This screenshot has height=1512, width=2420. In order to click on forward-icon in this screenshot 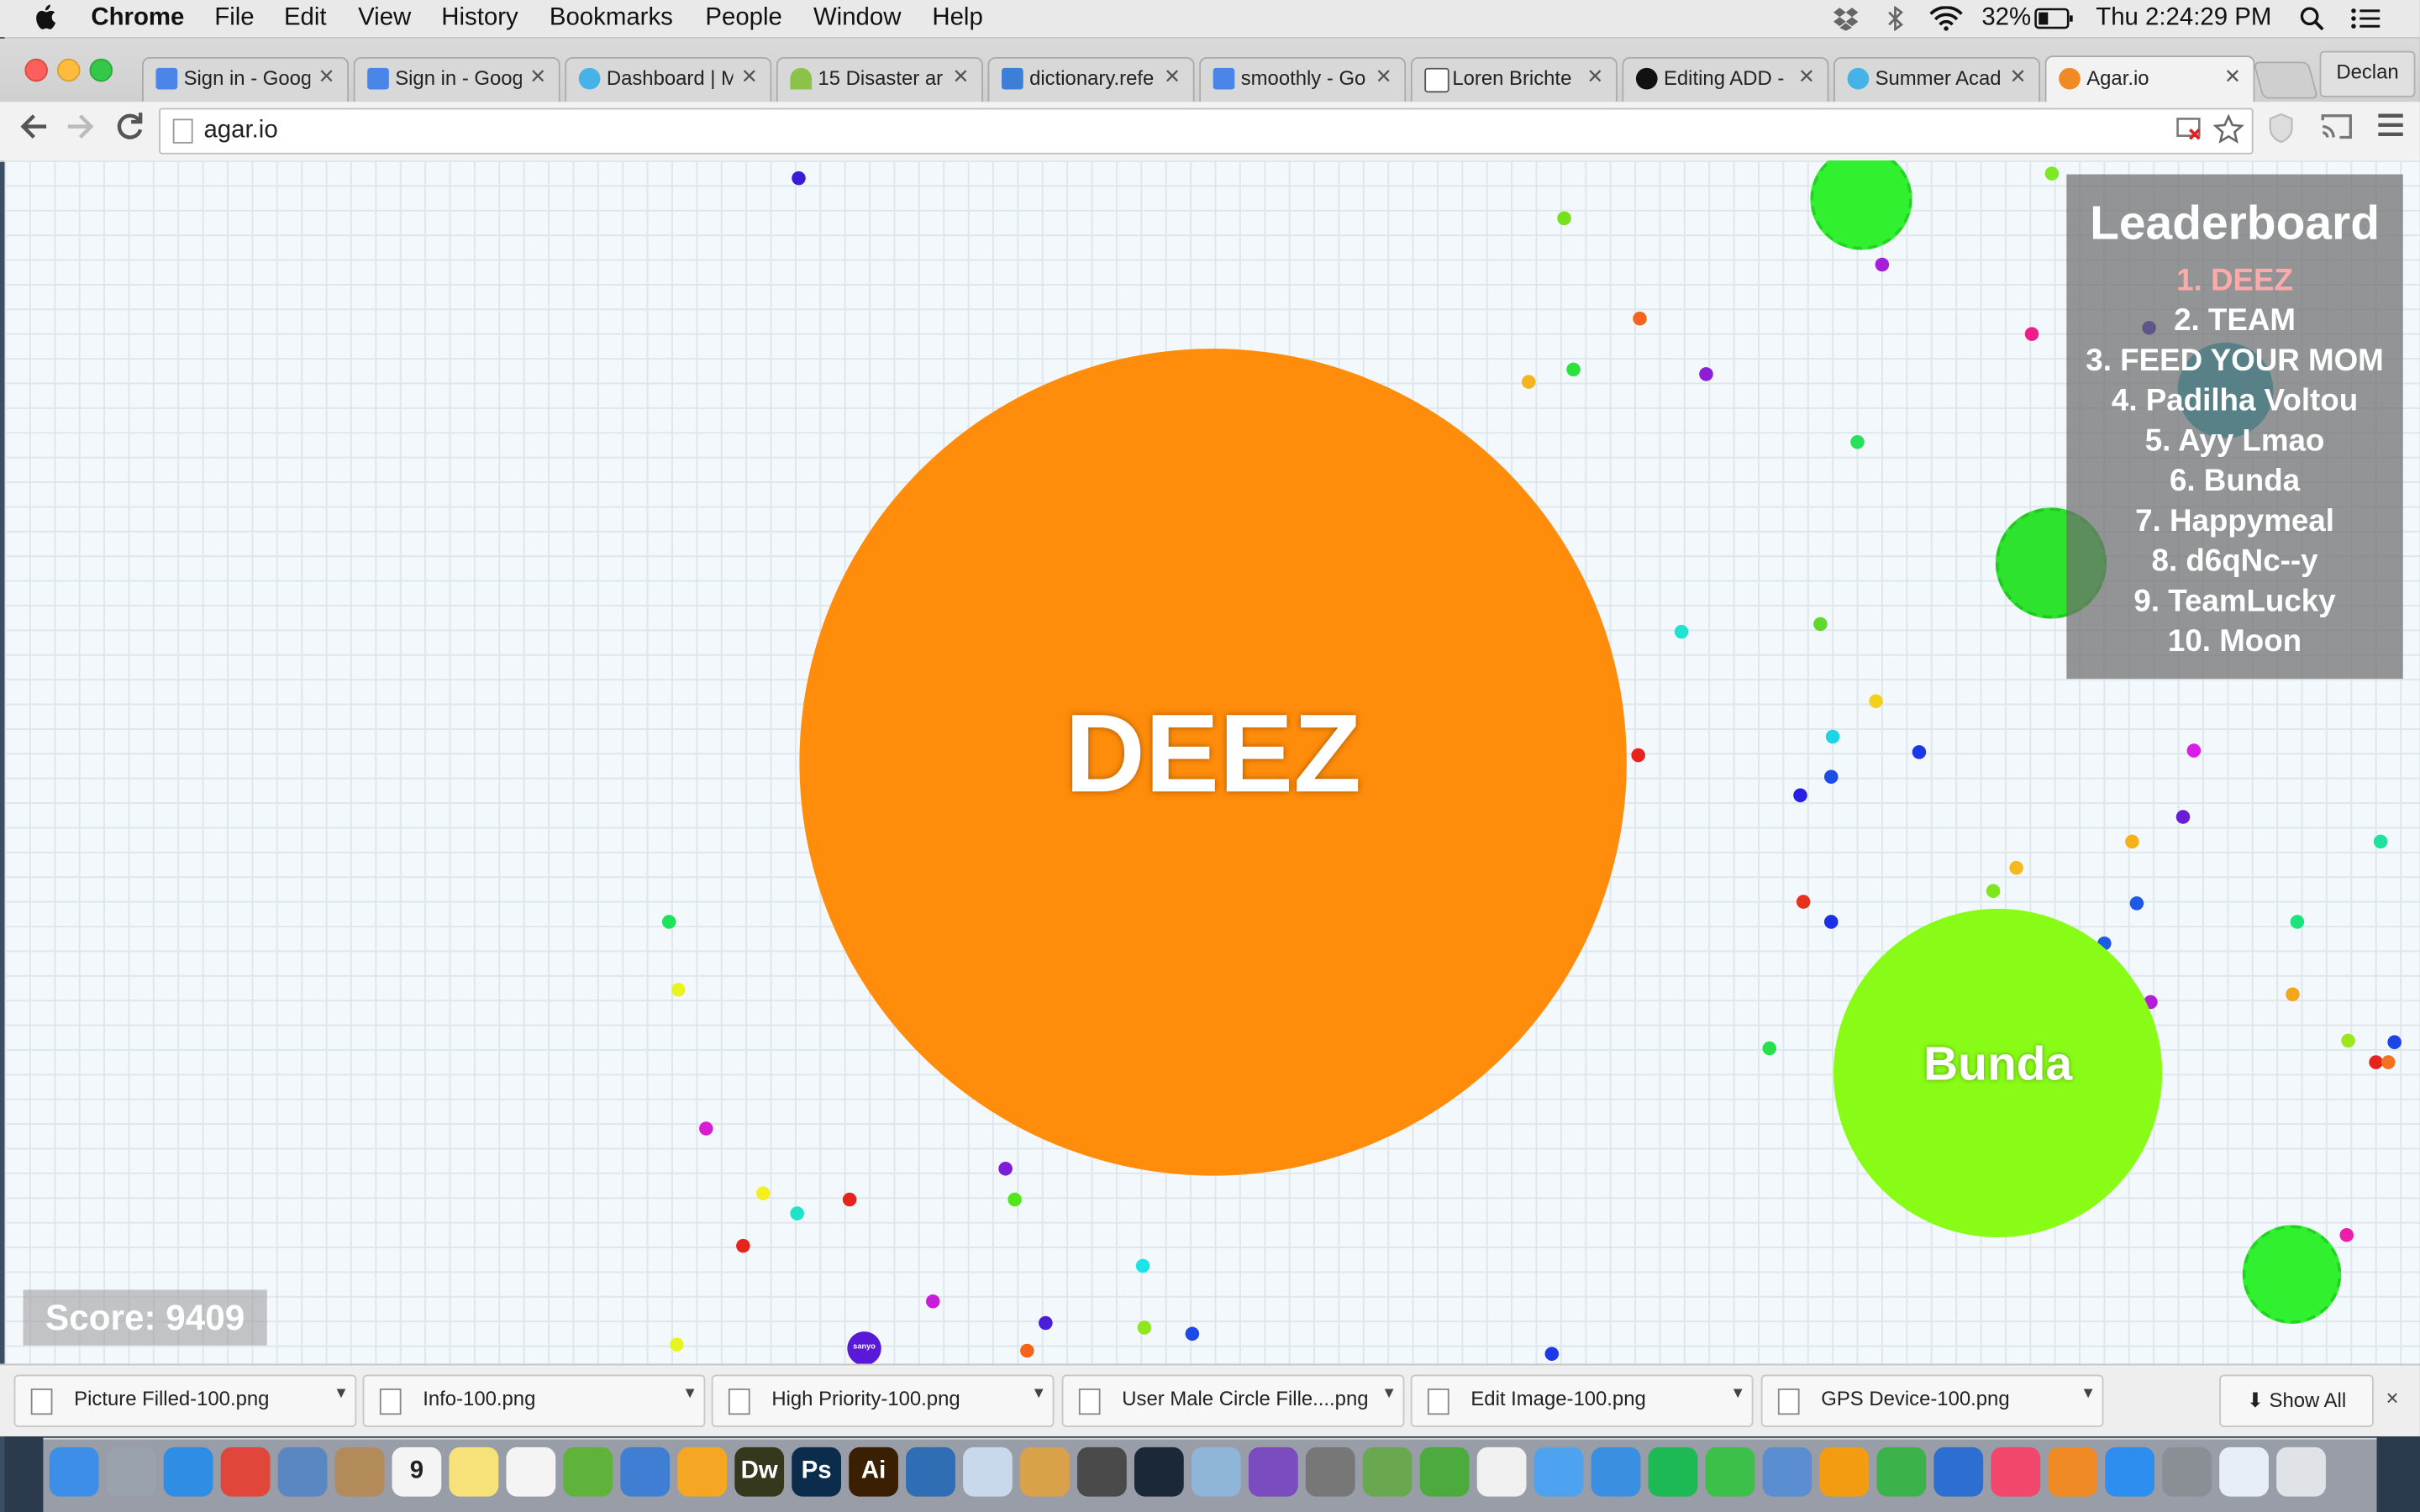, I will do `click(80, 131)`.